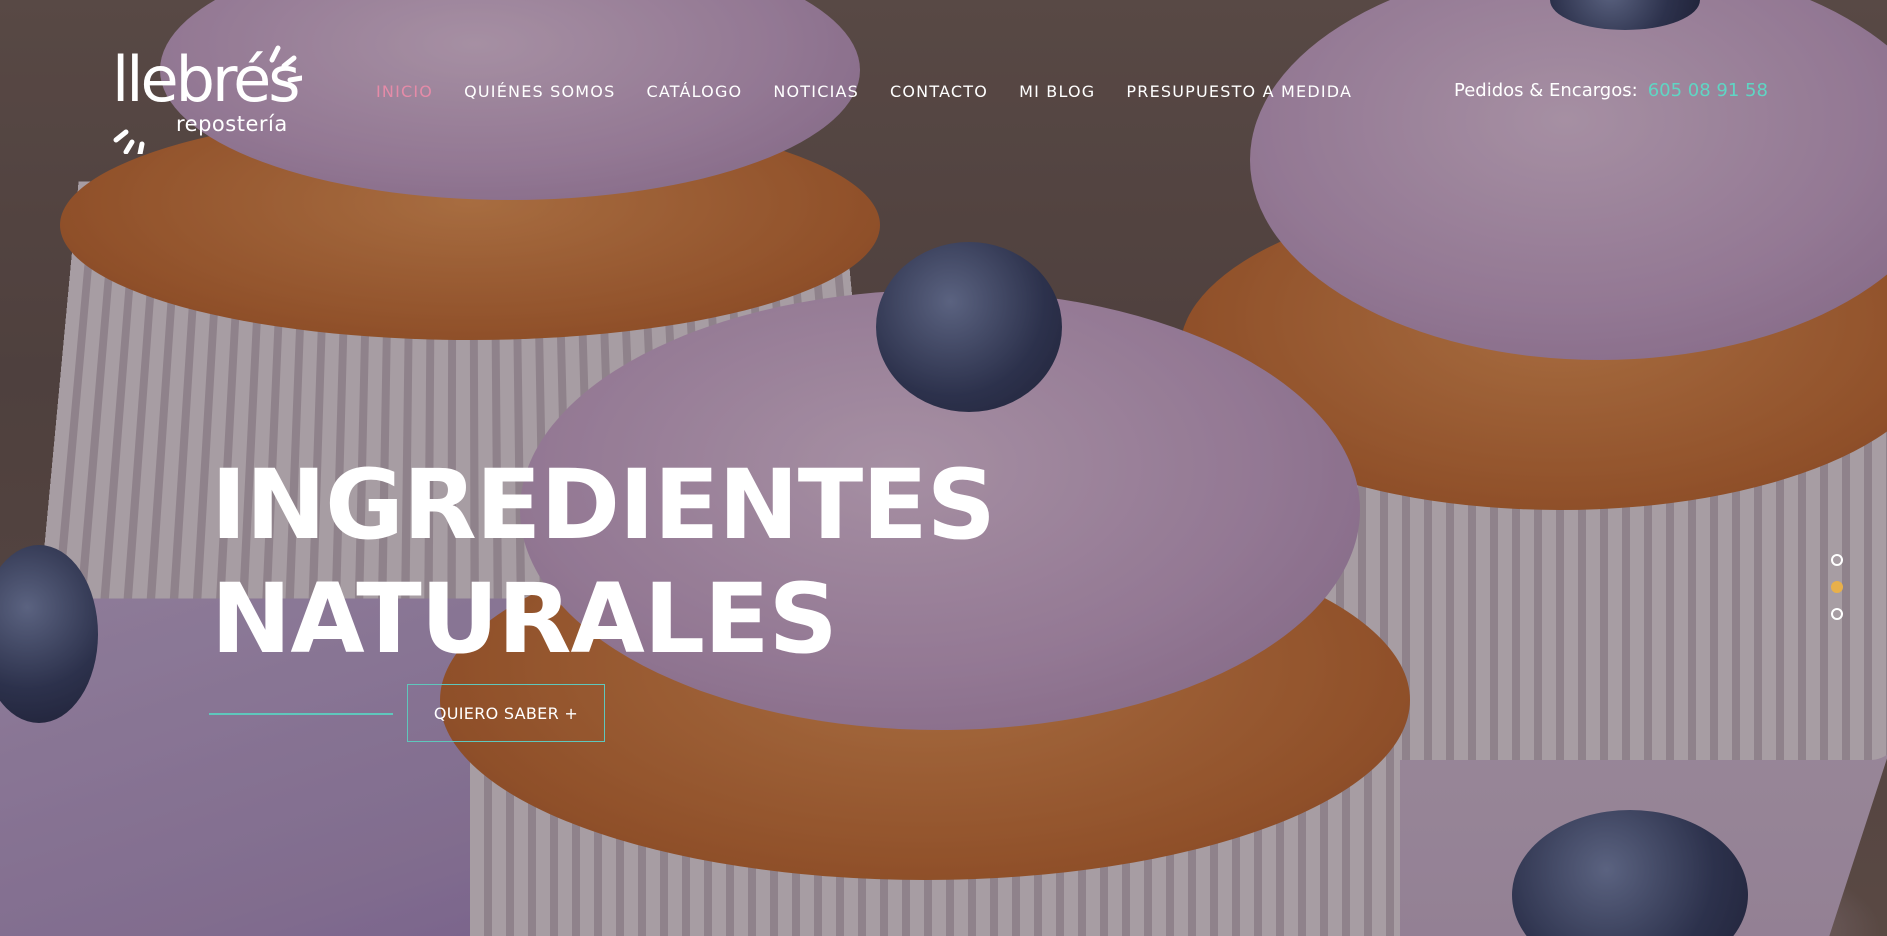 The image size is (1887, 936). Describe the element at coordinates (1239, 91) in the screenshot. I see `nav-item-presupuesto: PRESUPUESTO A MEDIDA` at that location.